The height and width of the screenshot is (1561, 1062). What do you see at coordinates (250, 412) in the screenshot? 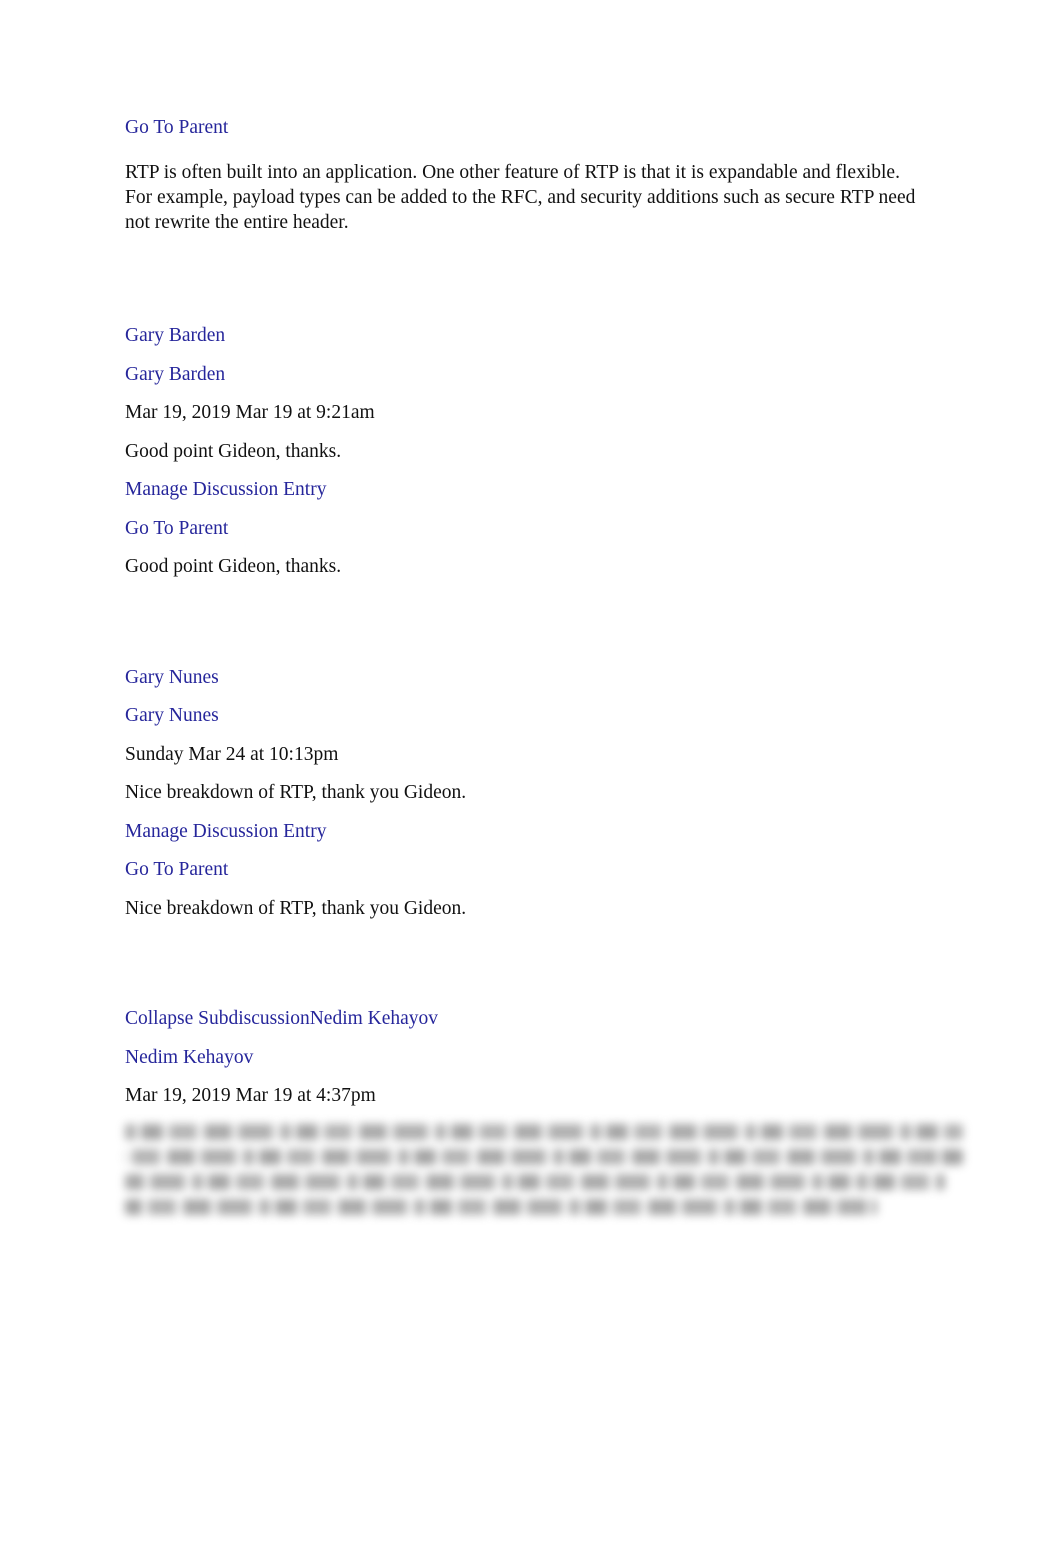
I see `entry-timestamp: Mar 19, 2019 Mar 19 at 9:21am` at bounding box center [250, 412].